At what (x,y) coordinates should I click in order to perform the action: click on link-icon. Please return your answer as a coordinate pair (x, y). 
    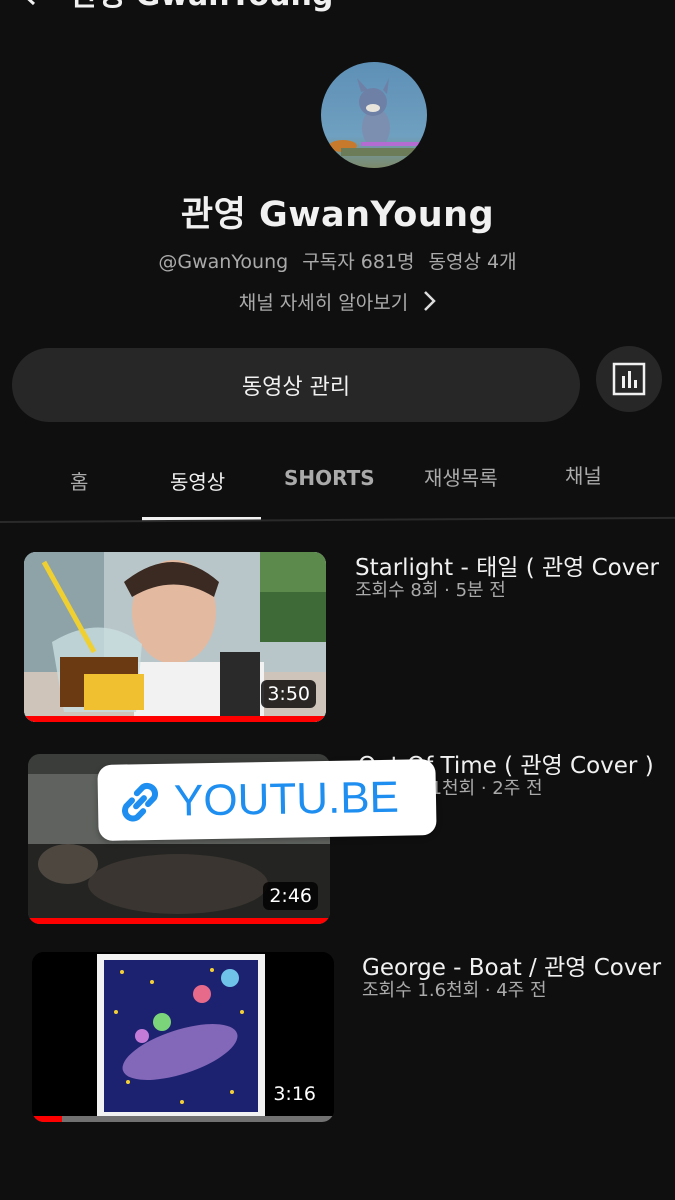
    Looking at the image, I should click on (140, 802).